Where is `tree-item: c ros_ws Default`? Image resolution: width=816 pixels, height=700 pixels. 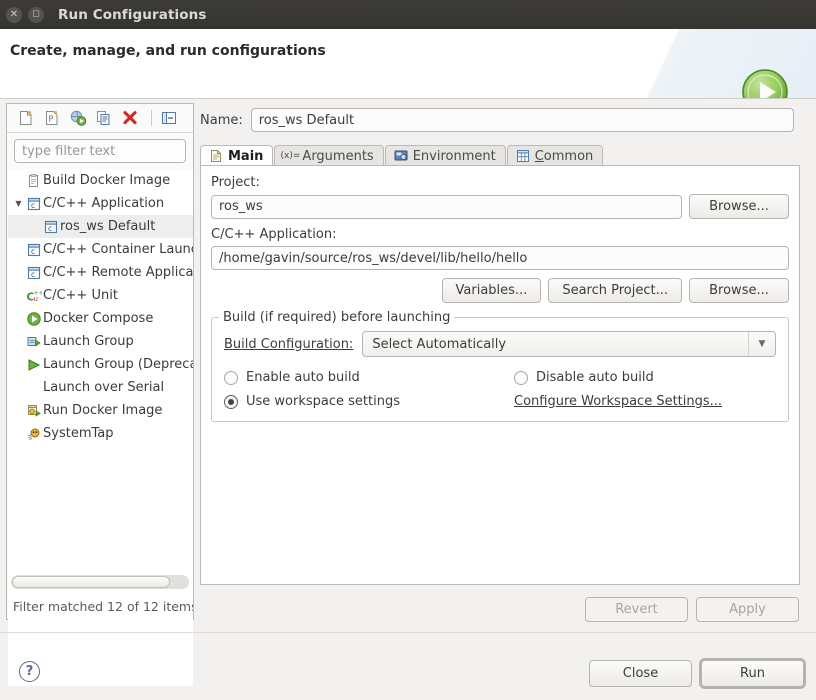 tree-item: c ros_ws Default is located at coordinates (100, 226).